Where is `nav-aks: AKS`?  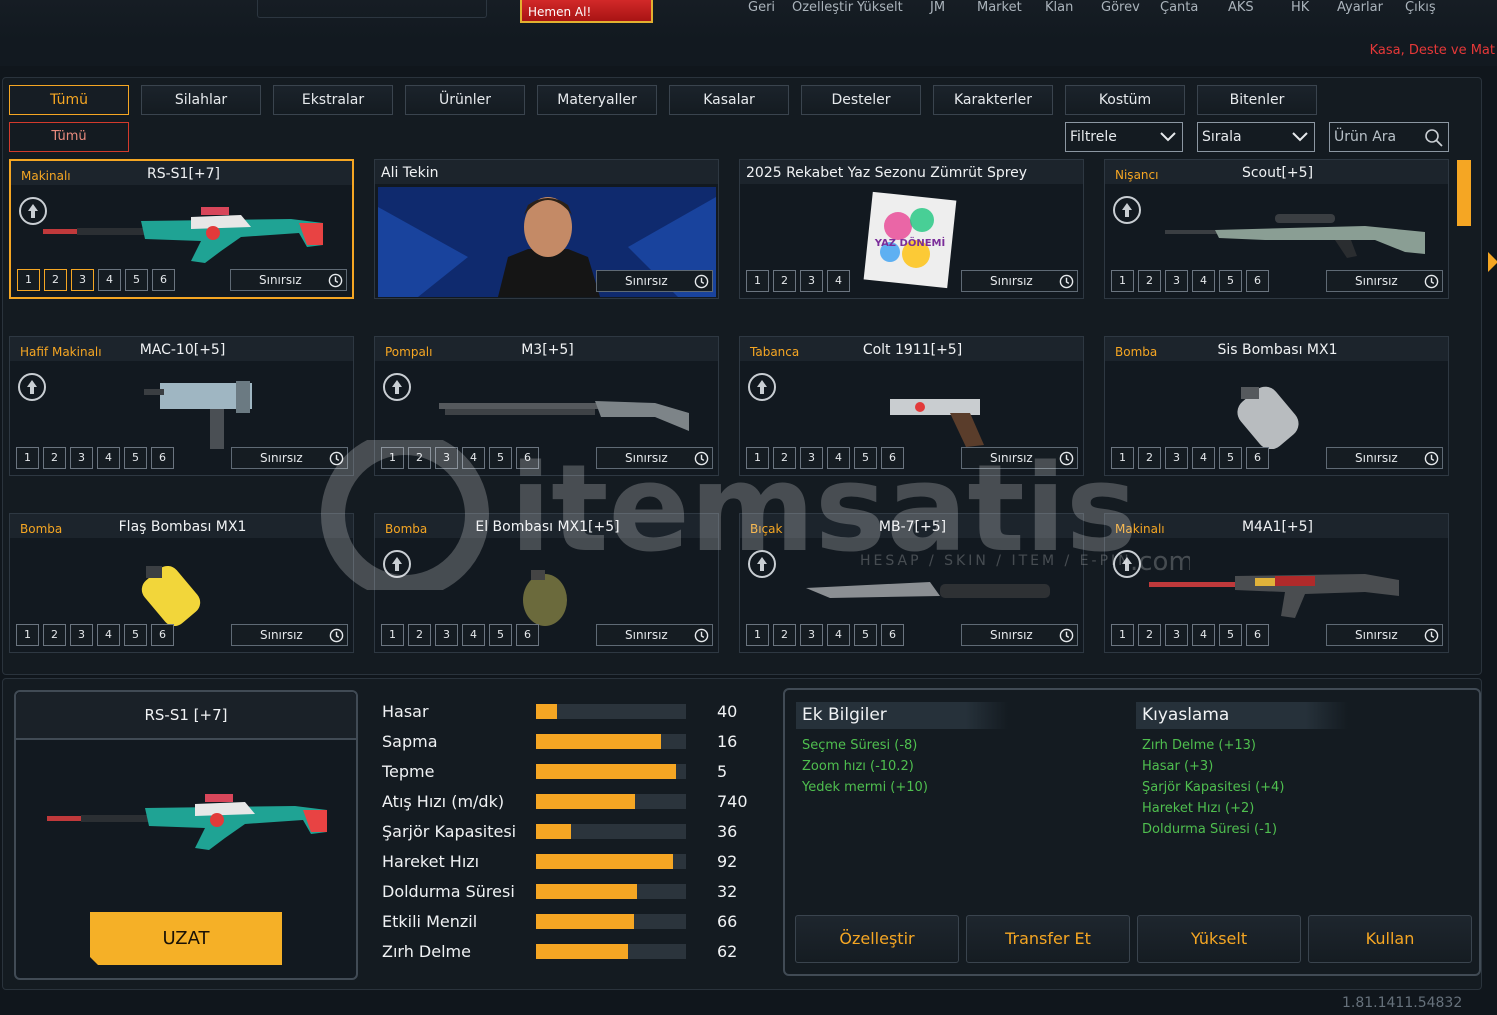 nav-aks: AKS is located at coordinates (1241, 7).